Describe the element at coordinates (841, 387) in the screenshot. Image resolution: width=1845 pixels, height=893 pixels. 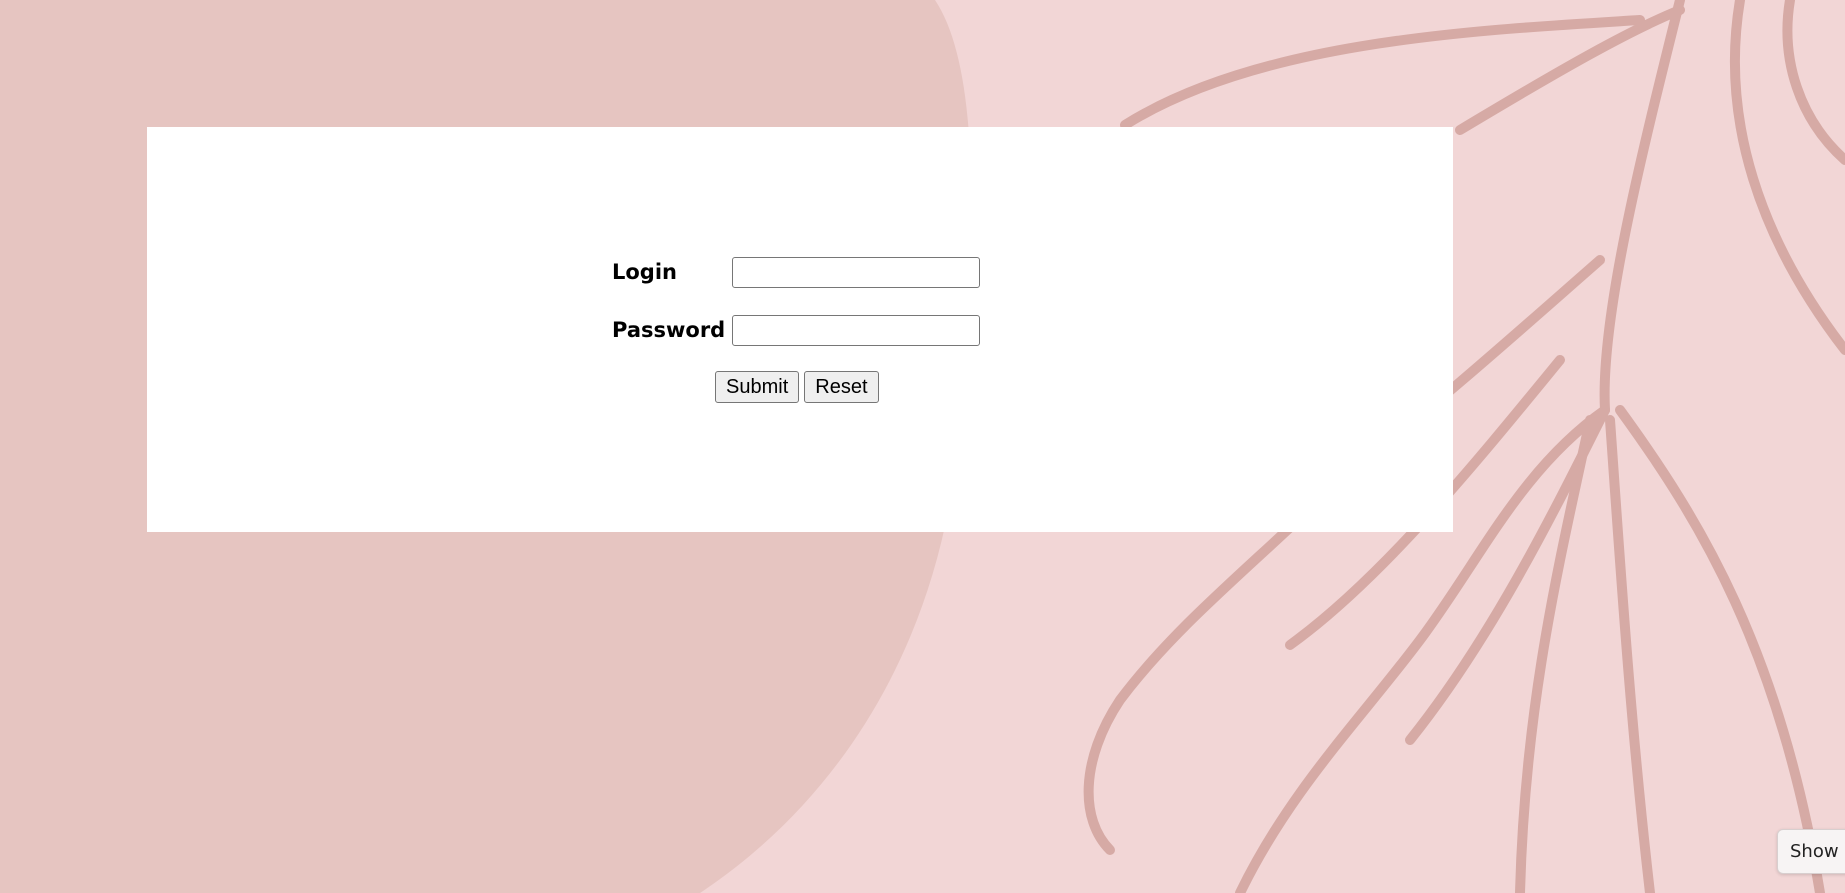
I see `reset-button: Reset` at that location.